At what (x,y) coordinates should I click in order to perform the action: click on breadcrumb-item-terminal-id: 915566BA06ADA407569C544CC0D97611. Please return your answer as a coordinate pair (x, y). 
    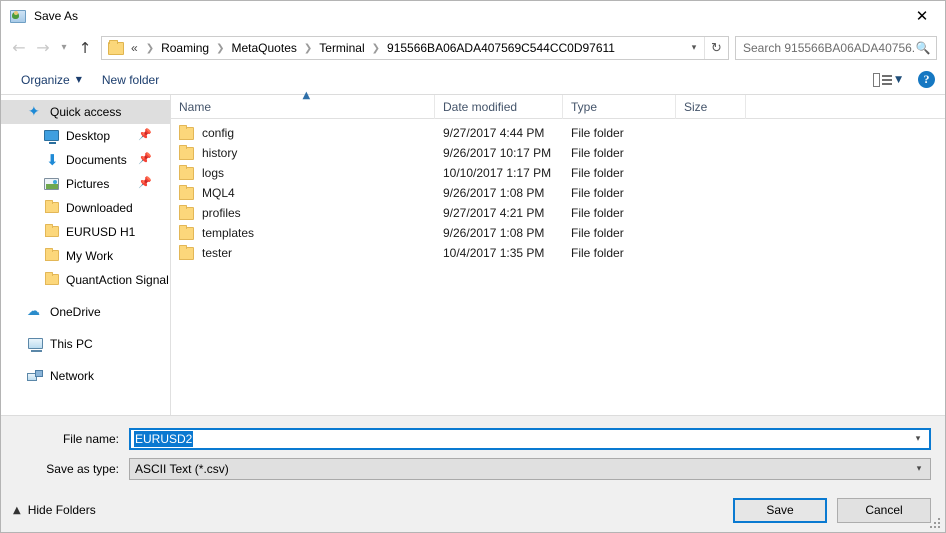
    Looking at the image, I should click on (501, 48).